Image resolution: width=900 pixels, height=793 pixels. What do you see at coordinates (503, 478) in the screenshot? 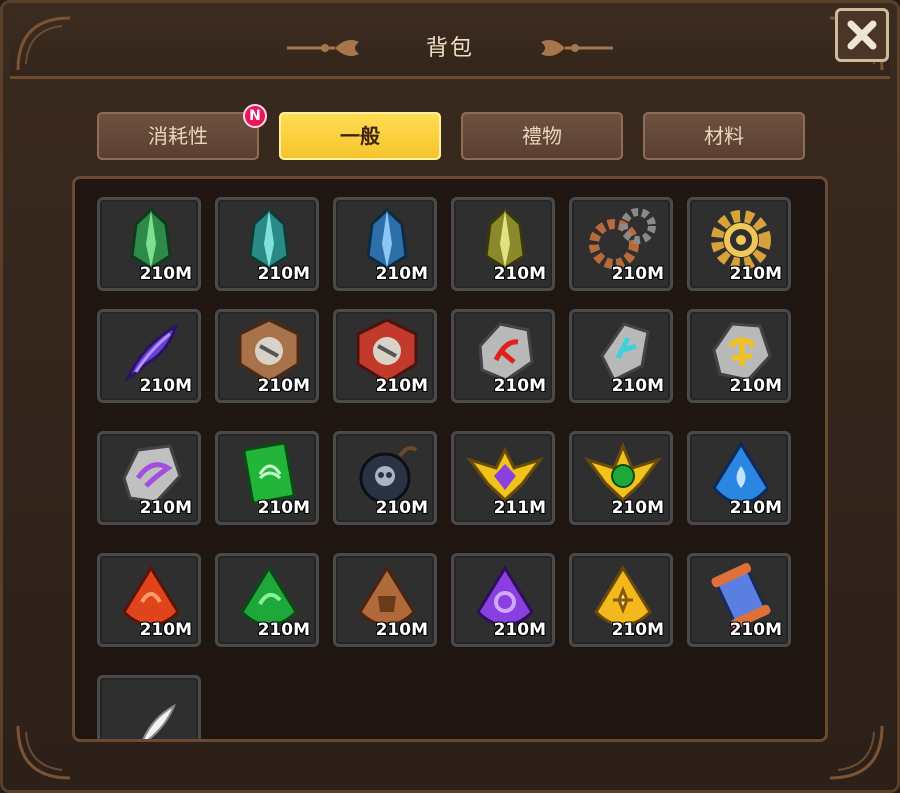
I see `item-slot: 211M` at bounding box center [503, 478].